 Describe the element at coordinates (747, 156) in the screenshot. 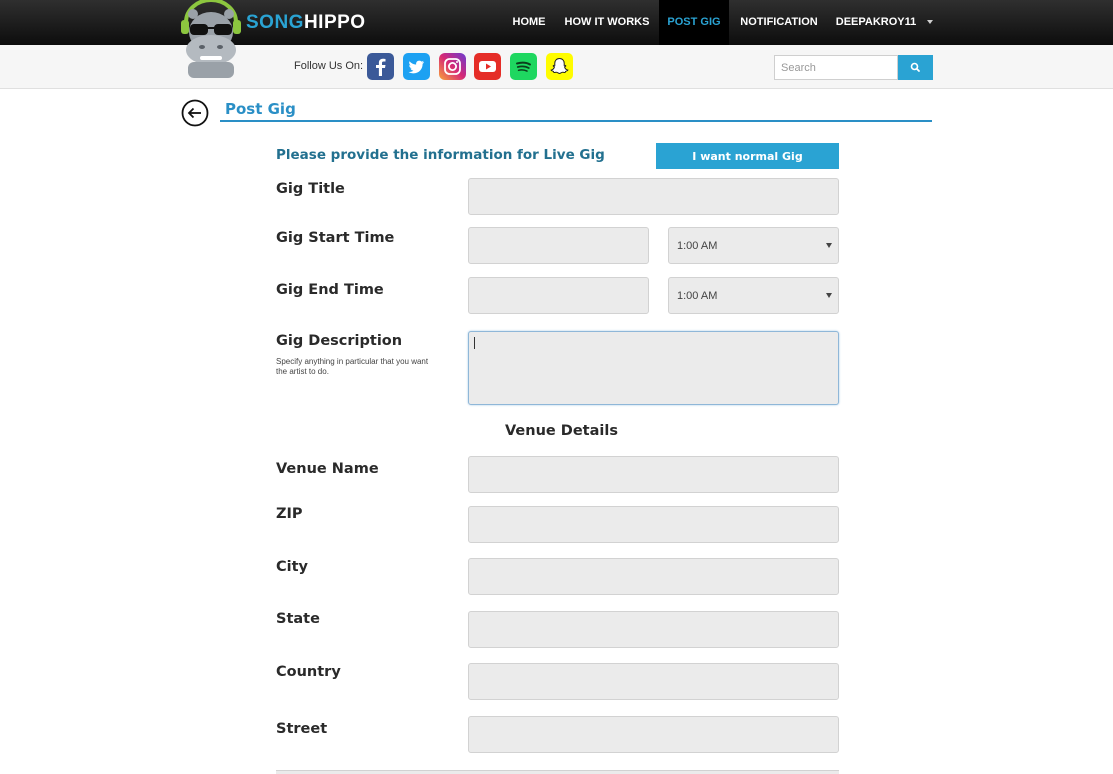

I see `normal-gig-button: I want normal Gig` at that location.